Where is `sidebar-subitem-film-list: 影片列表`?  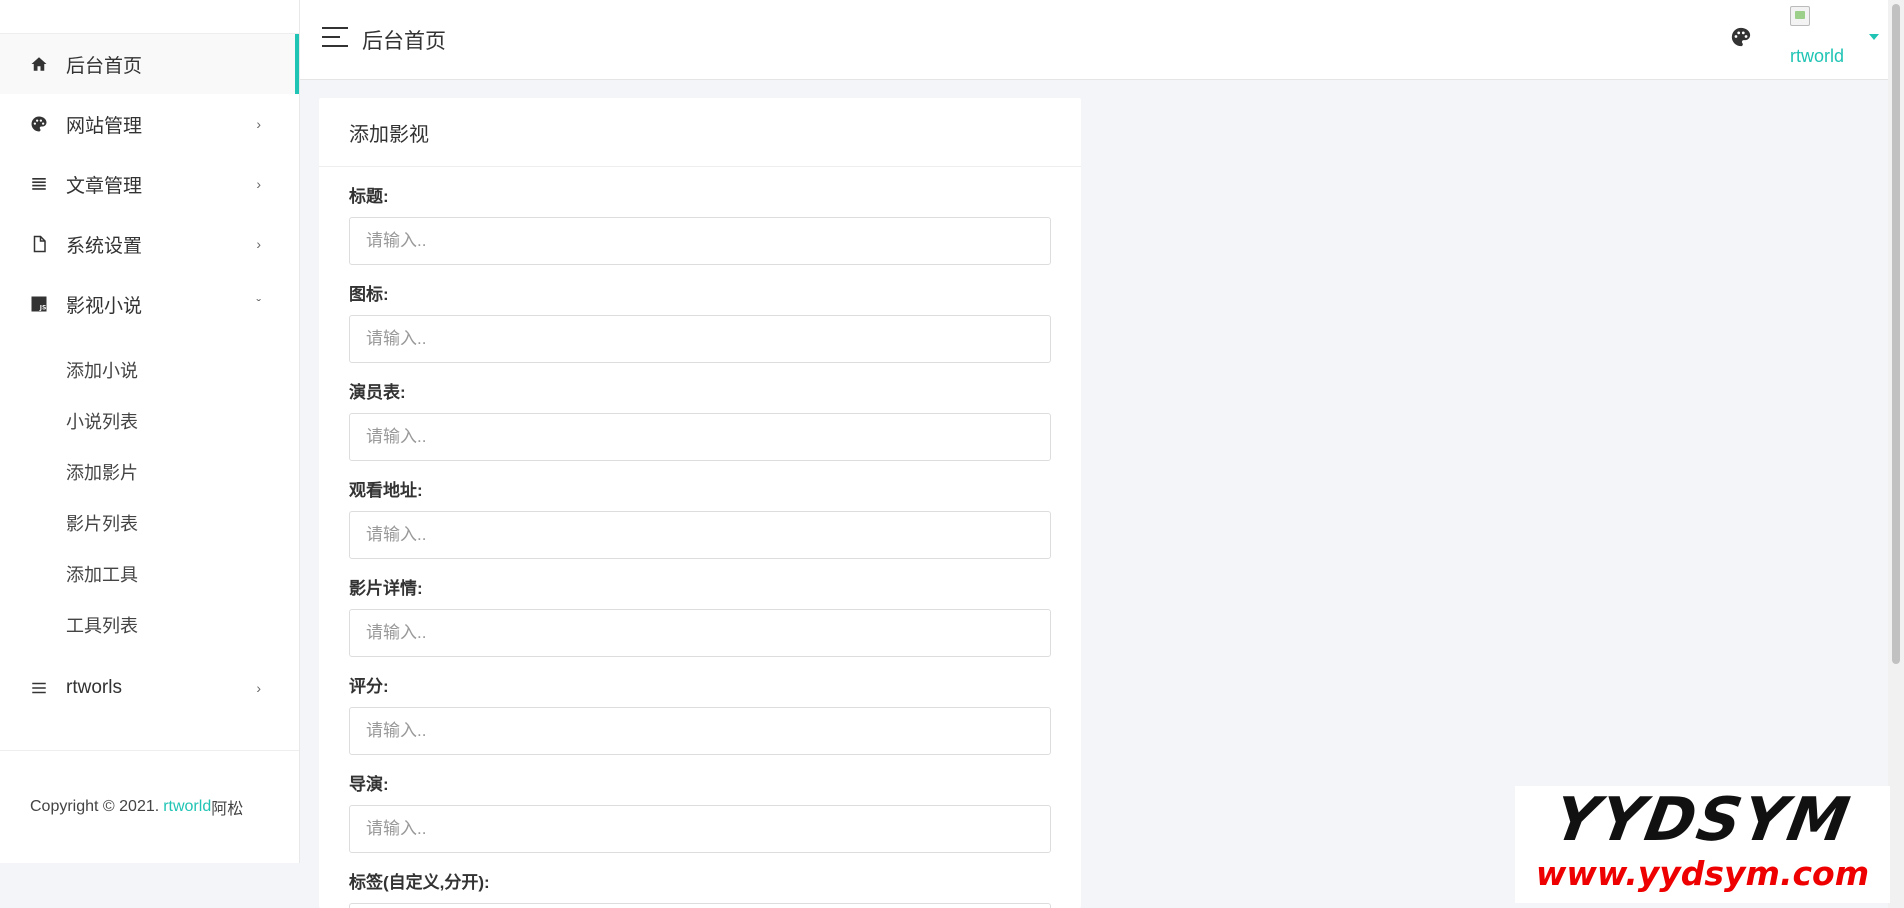
sidebar-subitem-film-list: 影片列表 is located at coordinates (149, 522).